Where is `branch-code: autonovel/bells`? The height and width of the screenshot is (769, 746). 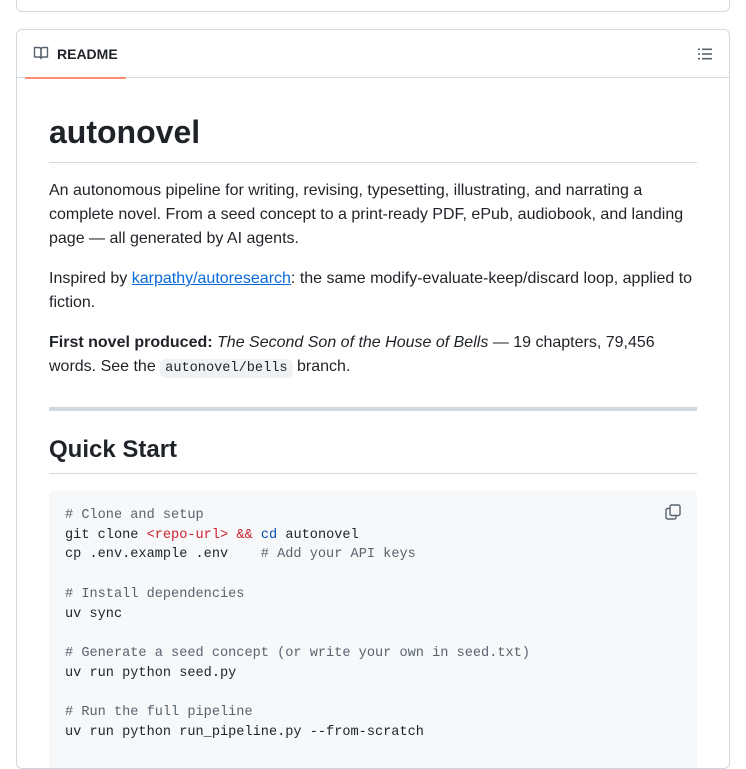 branch-code: autonovel/bells is located at coordinates (226, 368).